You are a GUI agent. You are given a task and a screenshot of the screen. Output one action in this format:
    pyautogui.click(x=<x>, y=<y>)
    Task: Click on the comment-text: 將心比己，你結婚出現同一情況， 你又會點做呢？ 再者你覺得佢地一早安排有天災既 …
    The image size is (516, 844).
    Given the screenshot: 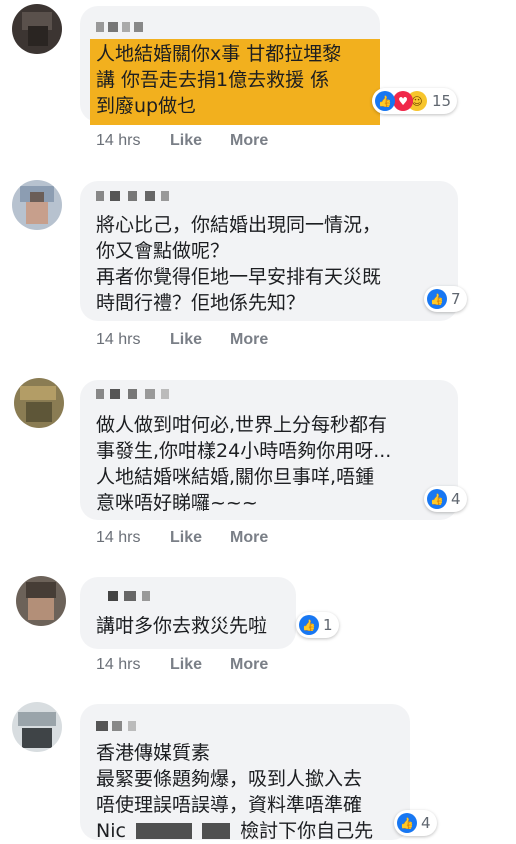 What is the action you would take?
    pyautogui.click(x=239, y=264)
    